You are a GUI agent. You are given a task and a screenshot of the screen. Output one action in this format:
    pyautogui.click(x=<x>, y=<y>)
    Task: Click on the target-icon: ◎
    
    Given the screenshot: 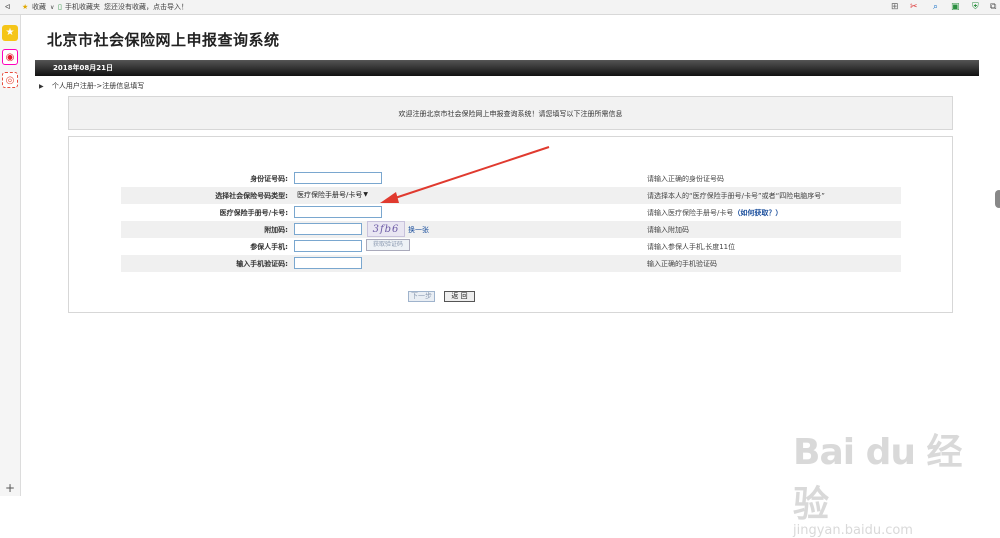 What is the action you would take?
    pyautogui.click(x=10, y=80)
    